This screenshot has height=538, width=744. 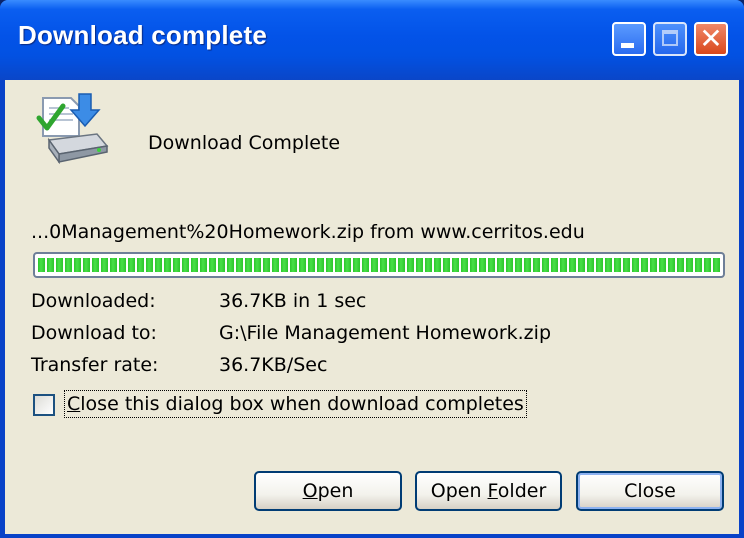 What do you see at coordinates (273, 365) in the screenshot?
I see `transfer-rate-value: 36.7KB/Sec` at bounding box center [273, 365].